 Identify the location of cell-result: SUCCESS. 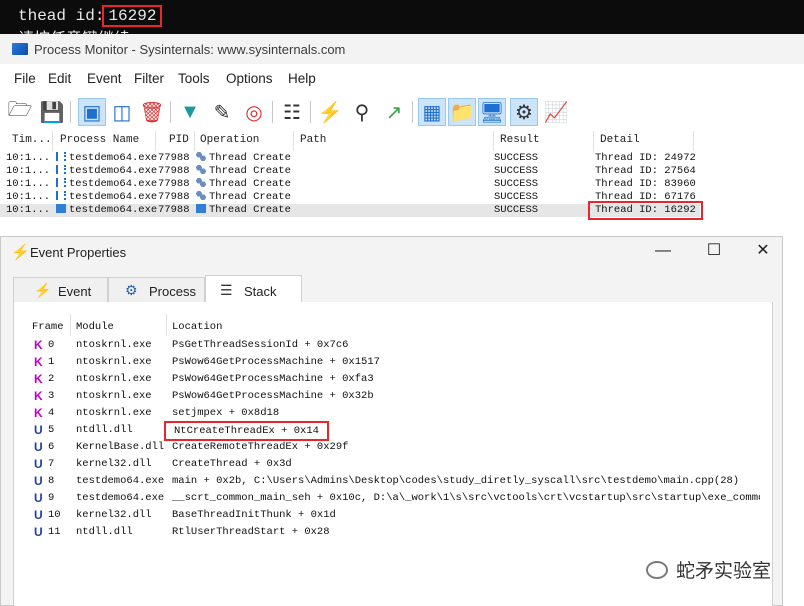
(516, 210).